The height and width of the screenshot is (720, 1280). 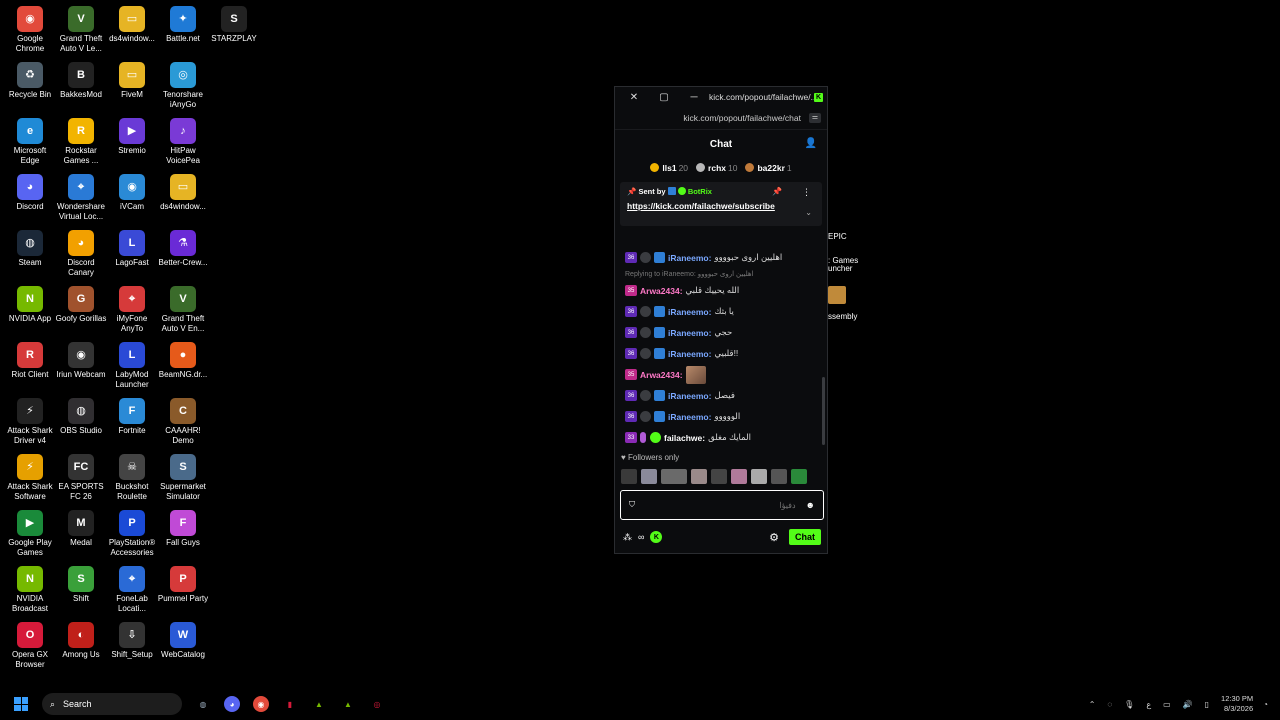 What do you see at coordinates (30, 305) in the screenshot?
I see `desktop-icon: N NVIDIA App` at bounding box center [30, 305].